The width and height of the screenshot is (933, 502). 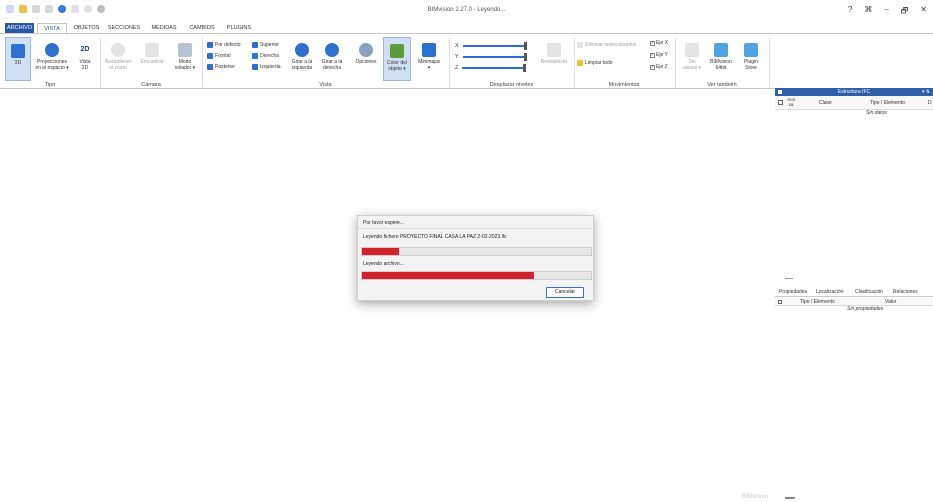 What do you see at coordinates (825, 103) in the screenshot?
I see `col-clase: Clase` at bounding box center [825, 103].